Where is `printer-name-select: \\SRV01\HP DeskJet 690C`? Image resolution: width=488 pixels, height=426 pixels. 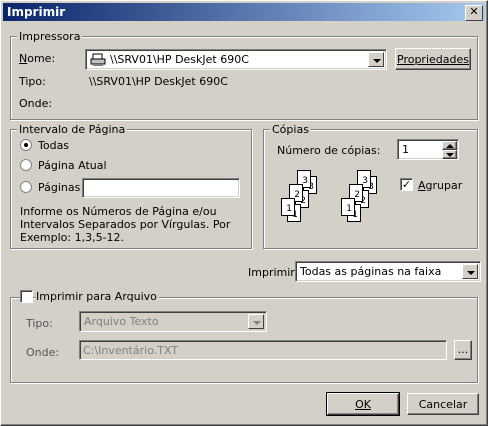 printer-name-select: \\SRV01\HP DeskJet 690C is located at coordinates (236, 59).